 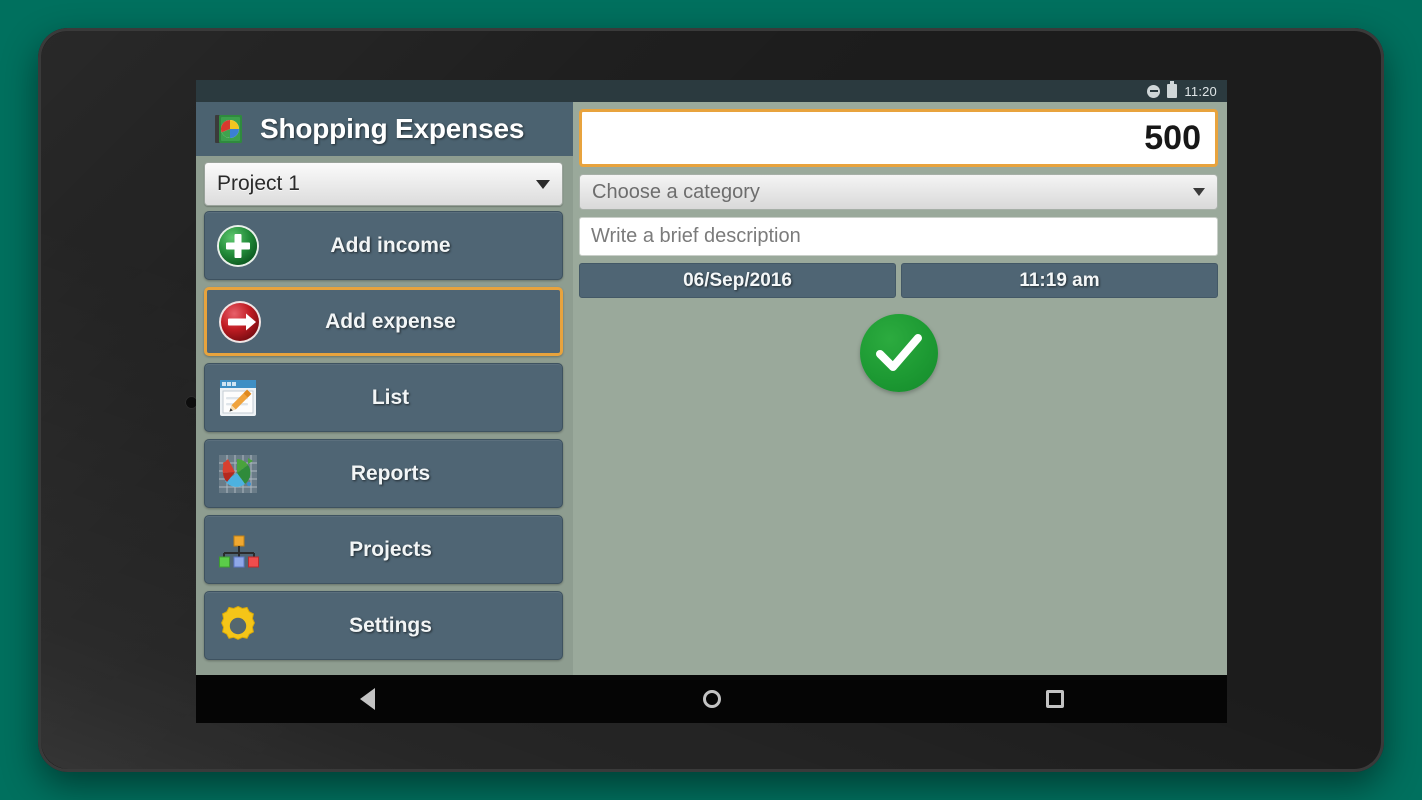 I want to click on sidebar-item-add-income: Add income, so click(x=383, y=245).